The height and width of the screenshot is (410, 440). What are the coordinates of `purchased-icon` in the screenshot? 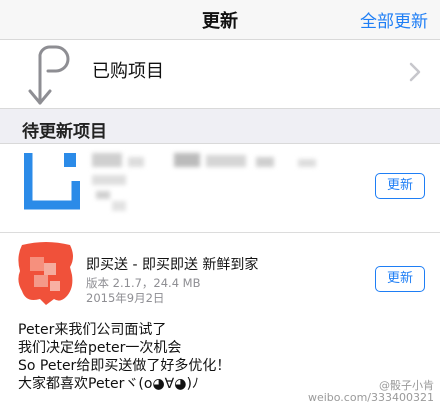 It's located at (49, 75).